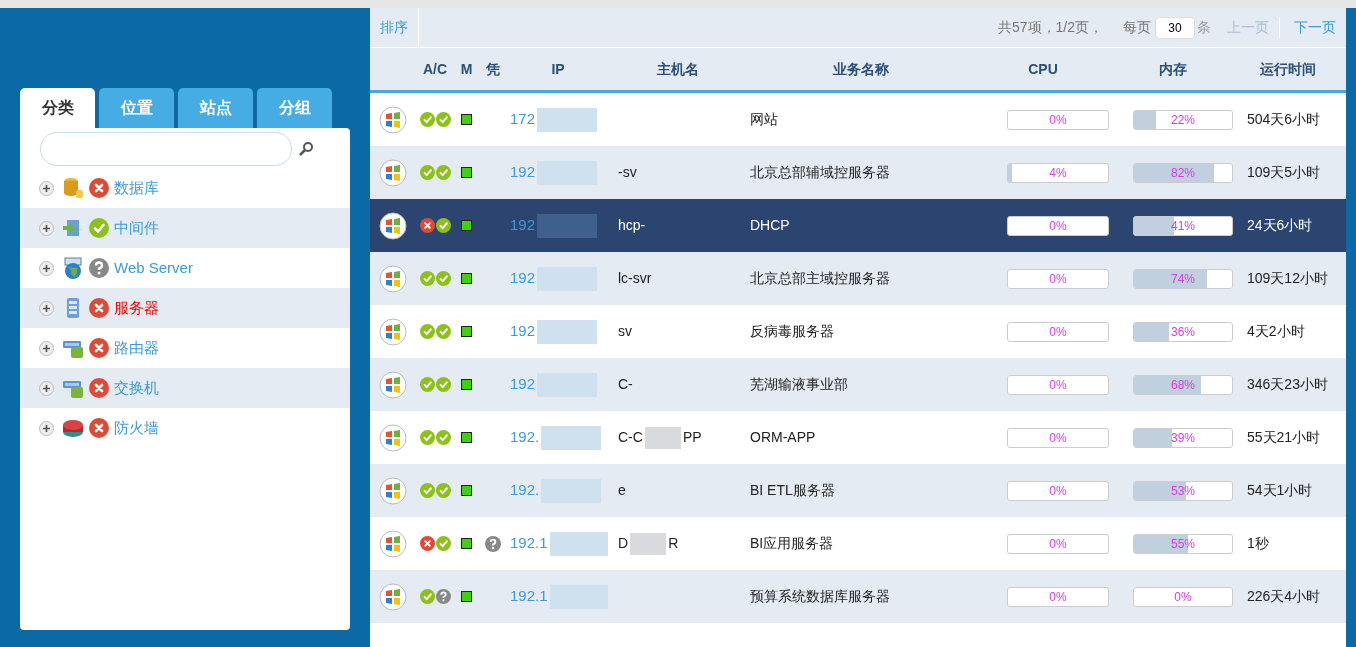  What do you see at coordinates (858, 278) in the screenshot?
I see `table-row: 192 lc-svr 北京总部主域控服务器 0% 74% 109天12小时` at bounding box center [858, 278].